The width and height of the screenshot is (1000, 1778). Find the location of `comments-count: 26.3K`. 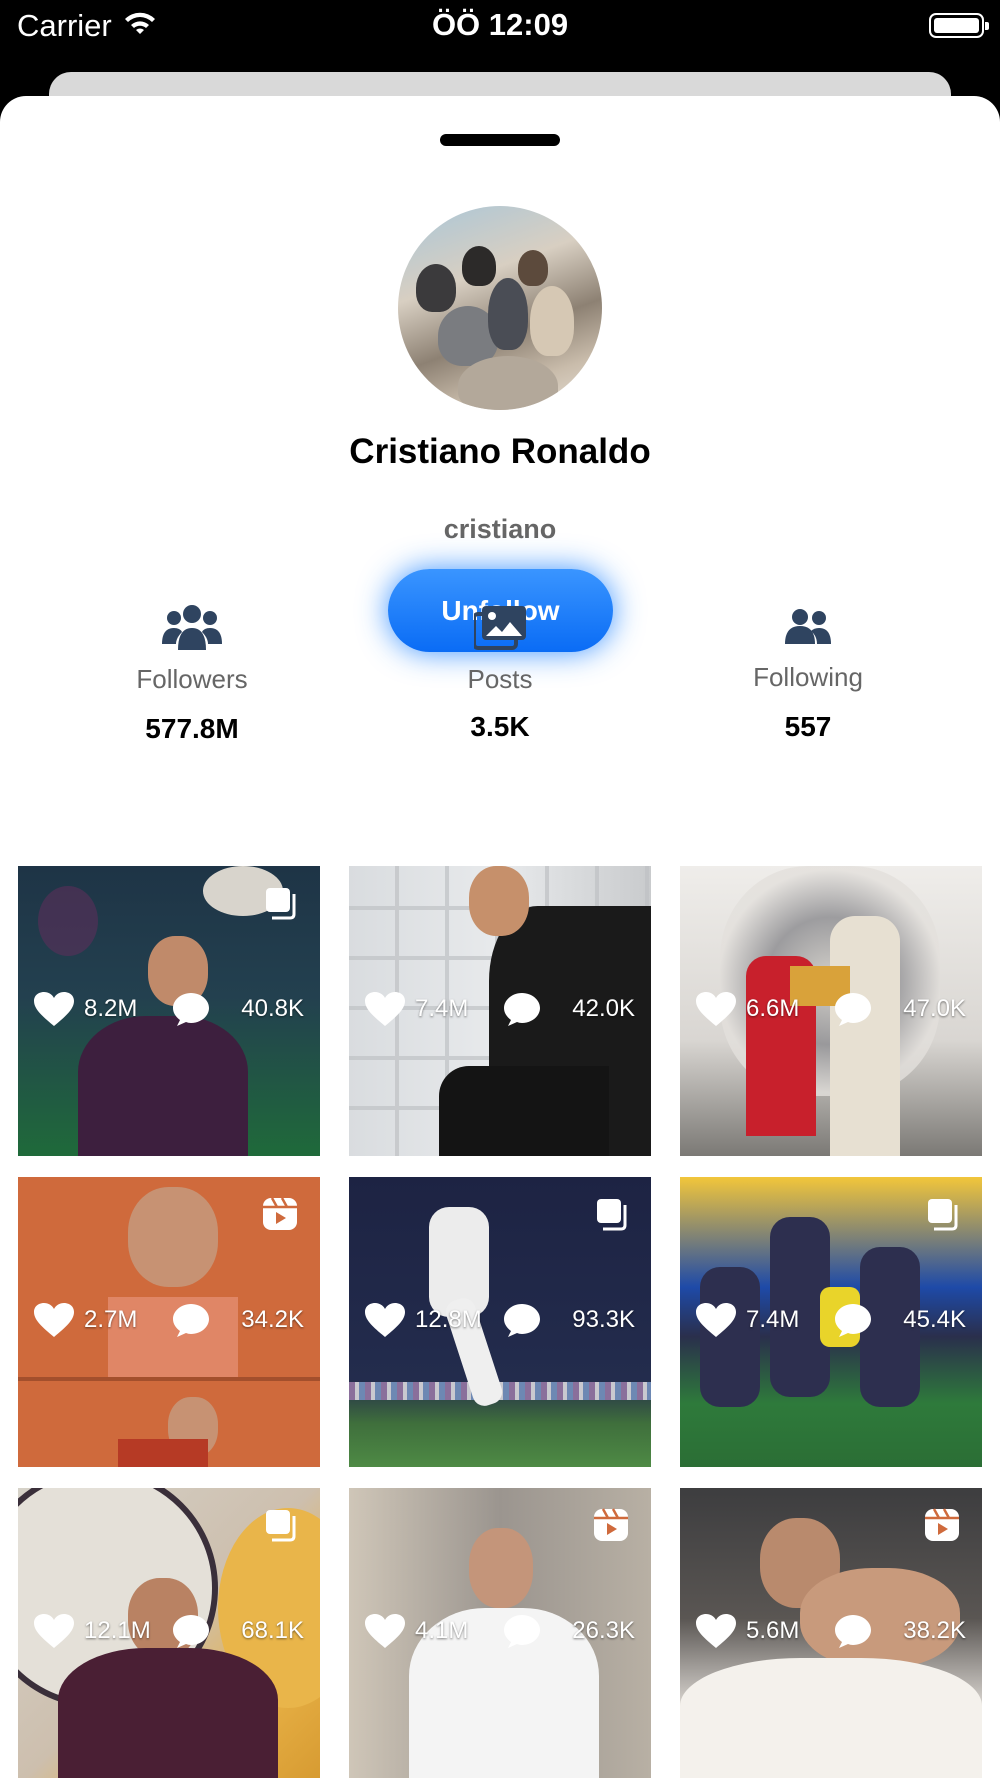

comments-count: 26.3K is located at coordinates (603, 1630).